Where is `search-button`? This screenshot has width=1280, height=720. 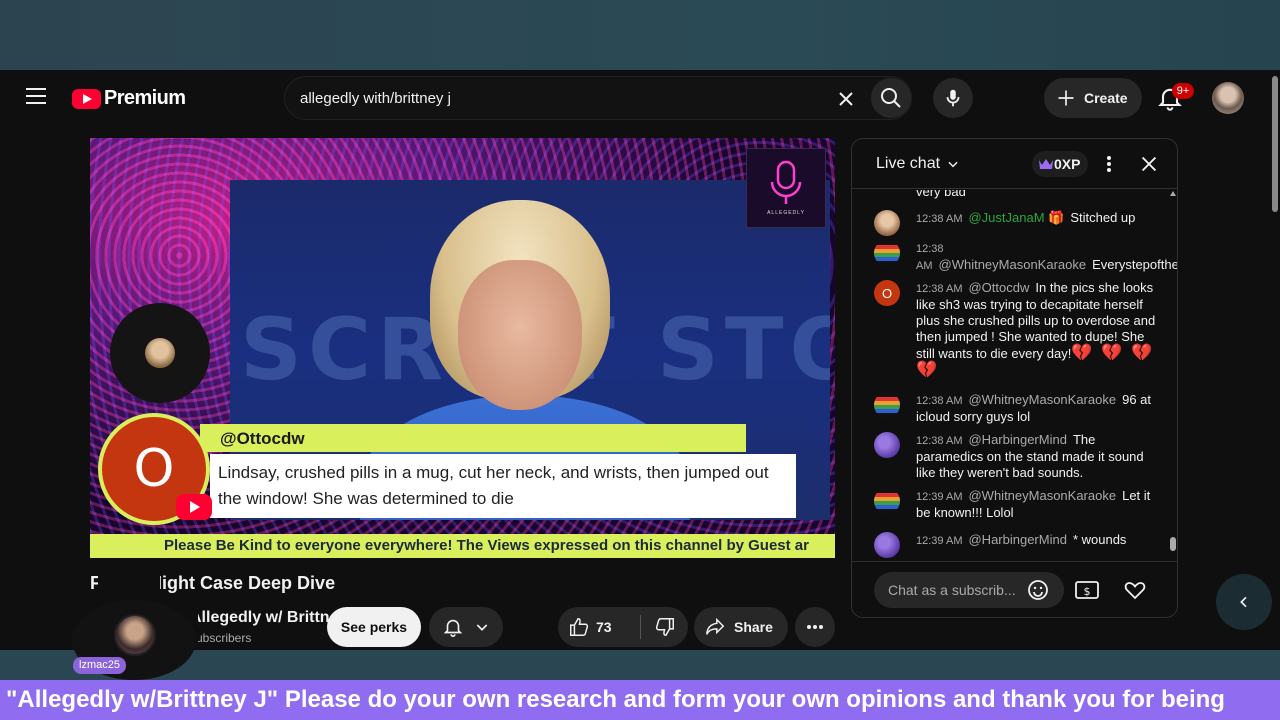
search-button is located at coordinates (891, 98).